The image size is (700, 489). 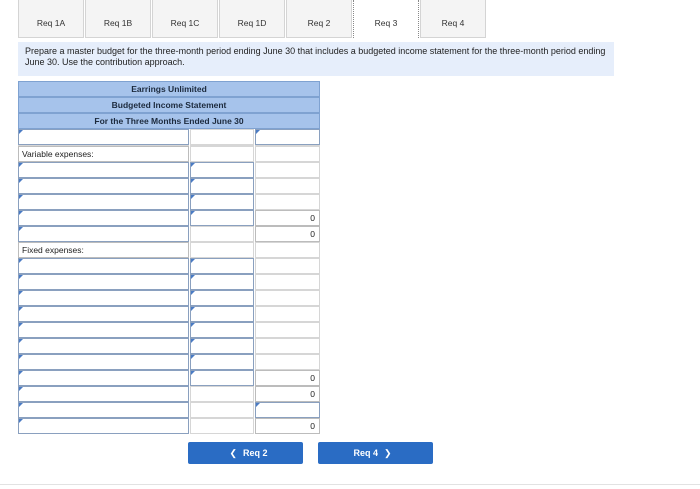 What do you see at coordinates (387, 453) in the screenshot?
I see `chevron-right-icon: ❯` at bounding box center [387, 453].